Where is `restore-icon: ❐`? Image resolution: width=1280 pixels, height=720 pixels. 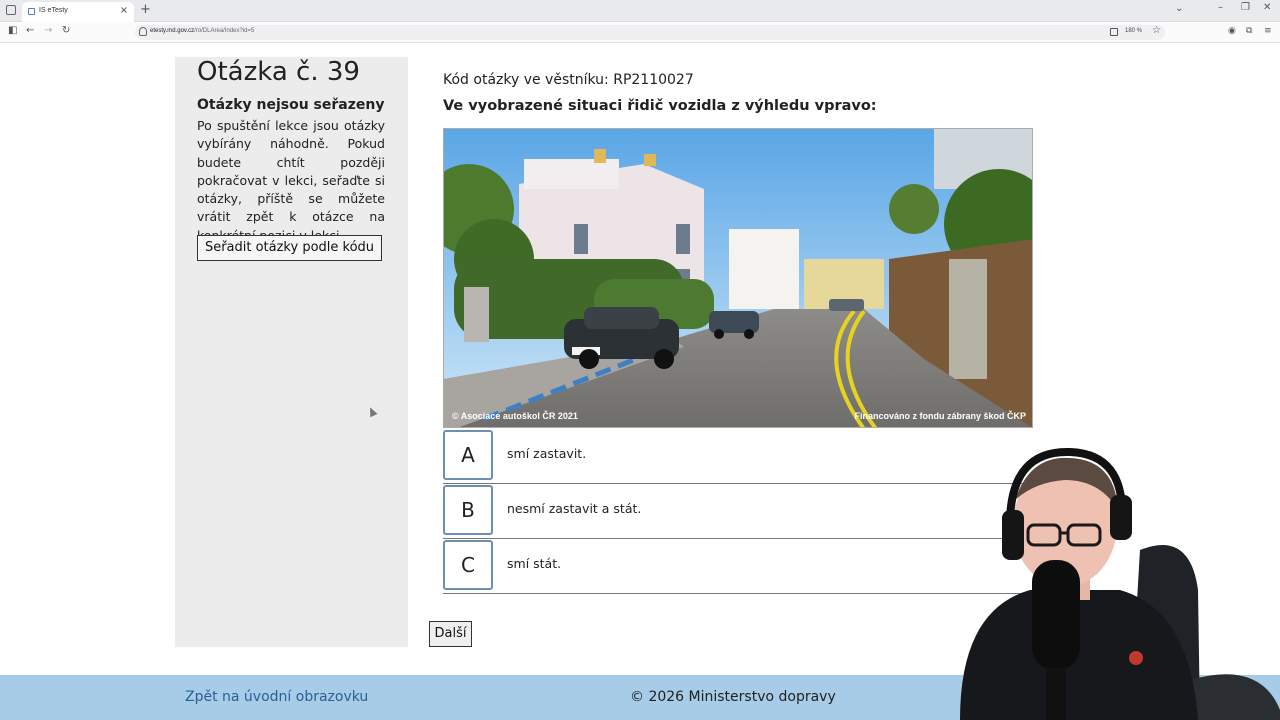 restore-icon: ❐ is located at coordinates (1245, 7).